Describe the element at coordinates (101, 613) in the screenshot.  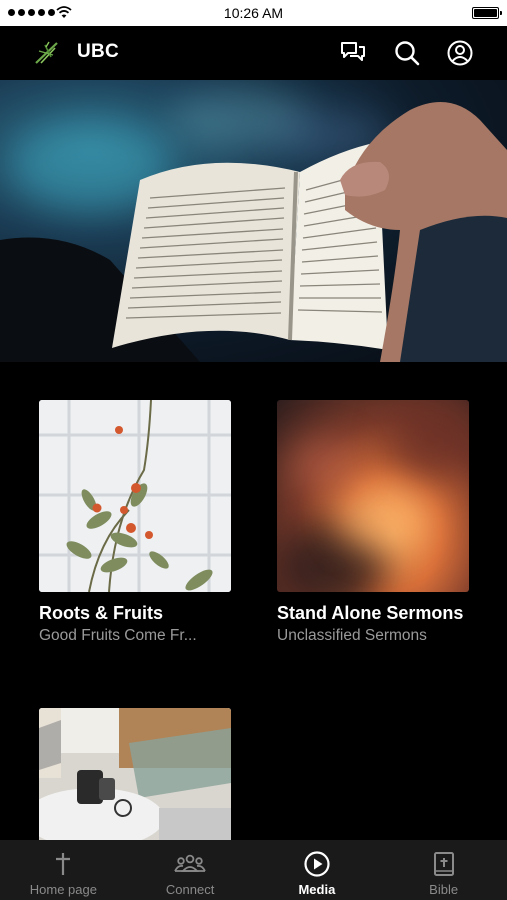
I see `series-title: Roots & Fruits` at that location.